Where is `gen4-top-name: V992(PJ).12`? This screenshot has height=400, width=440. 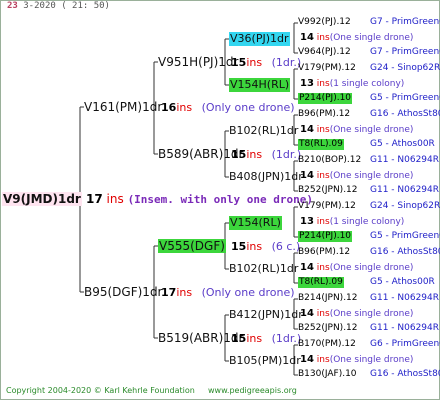
gen4-top-name: V992(PJ).12 is located at coordinates (324, 22).